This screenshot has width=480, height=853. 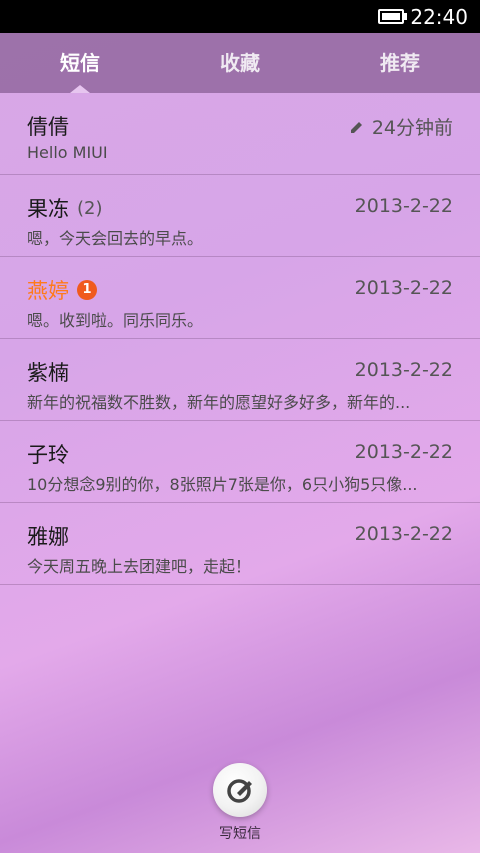 What do you see at coordinates (240, 298) in the screenshot?
I see `conversation-item: 燕婷 1 2013-2-22 嗯。收到啦。同乐同乐。` at bounding box center [240, 298].